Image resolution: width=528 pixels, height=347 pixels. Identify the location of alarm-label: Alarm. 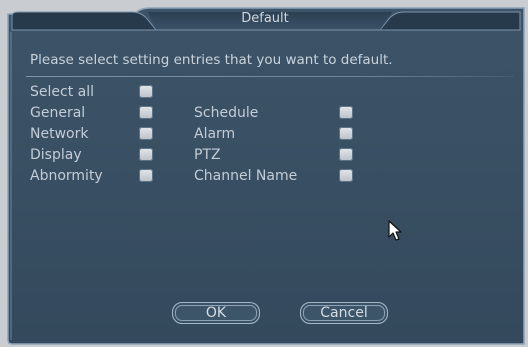
(215, 134).